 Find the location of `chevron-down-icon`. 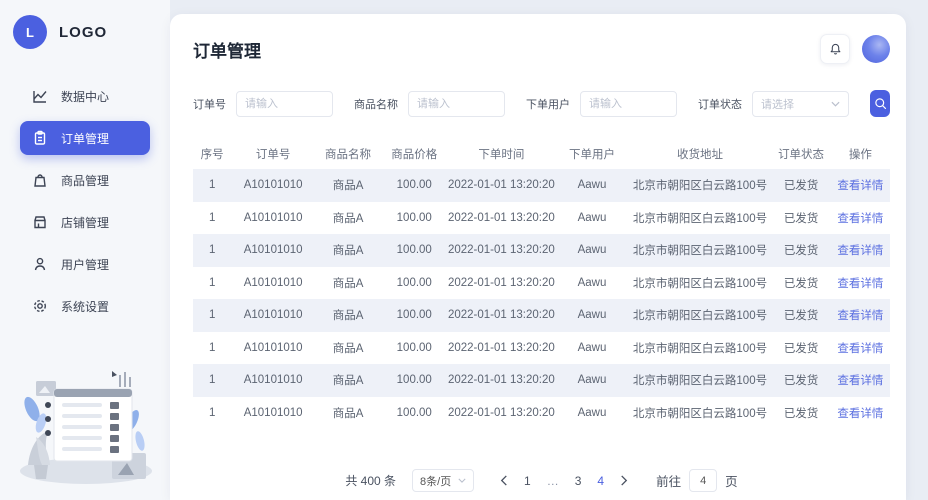

chevron-down-icon is located at coordinates (835, 104).